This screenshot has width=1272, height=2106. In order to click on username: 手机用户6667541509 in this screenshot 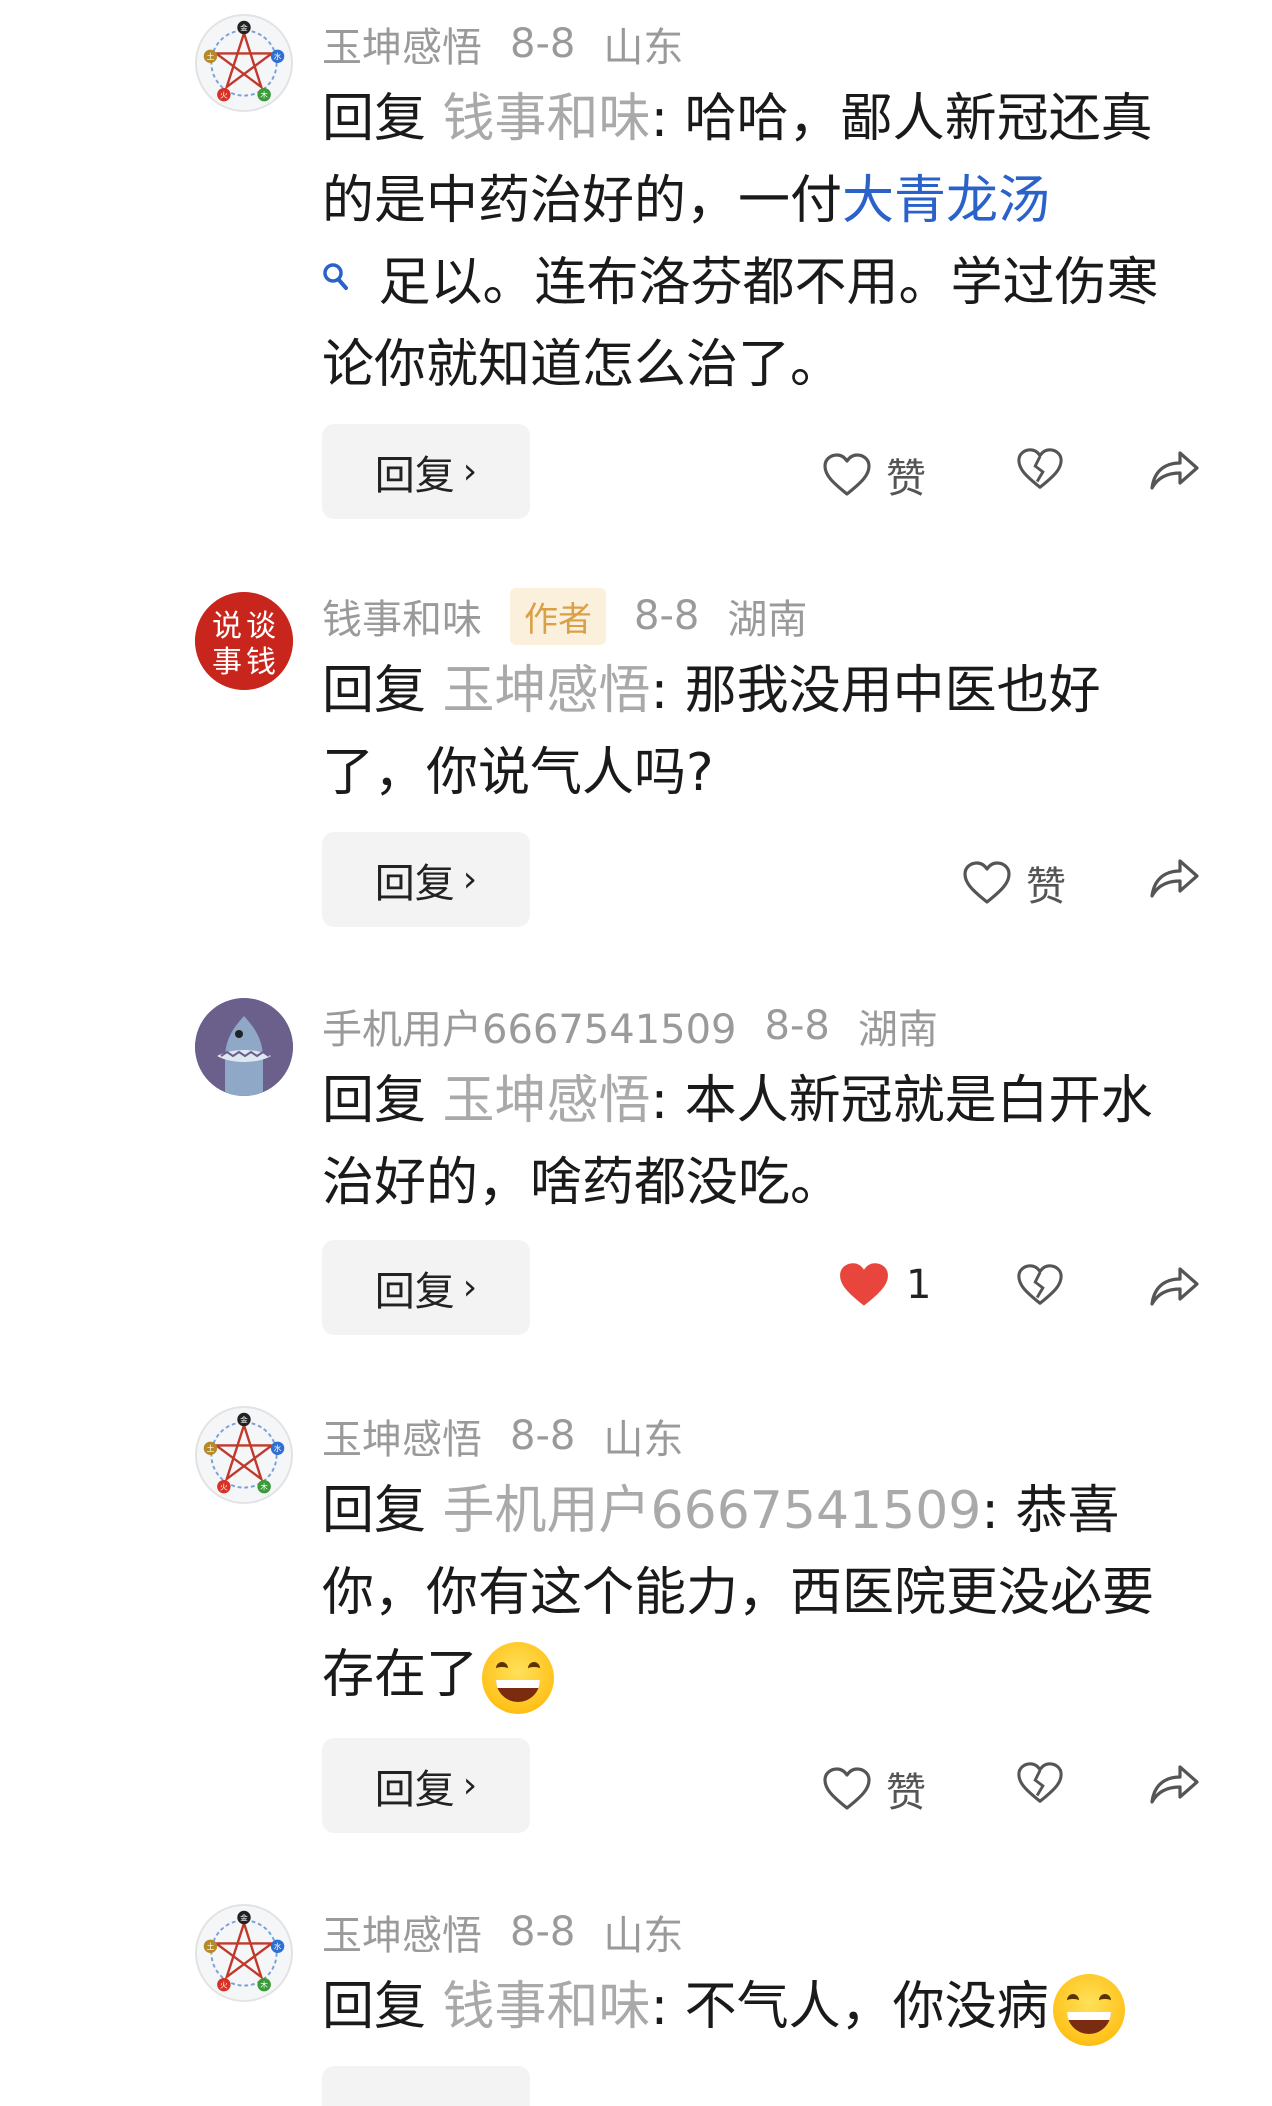, I will do `click(529, 1026)`.